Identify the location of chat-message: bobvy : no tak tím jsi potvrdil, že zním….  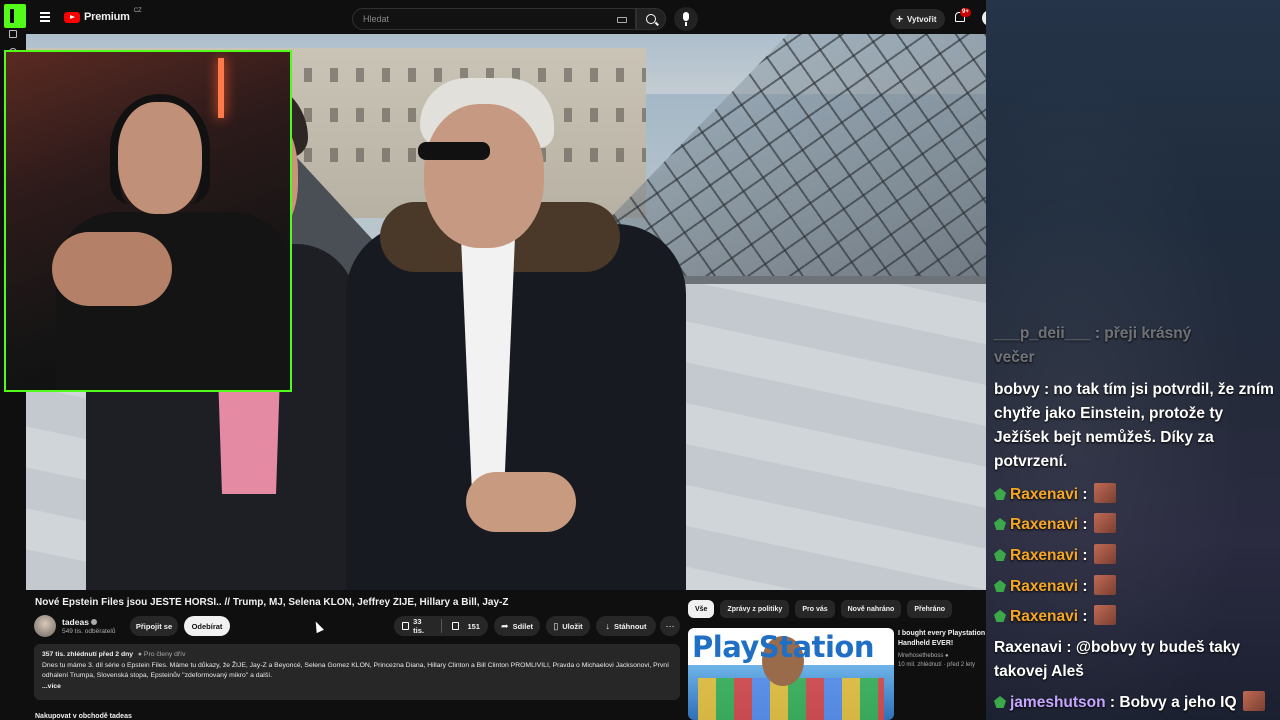
(1134, 426).